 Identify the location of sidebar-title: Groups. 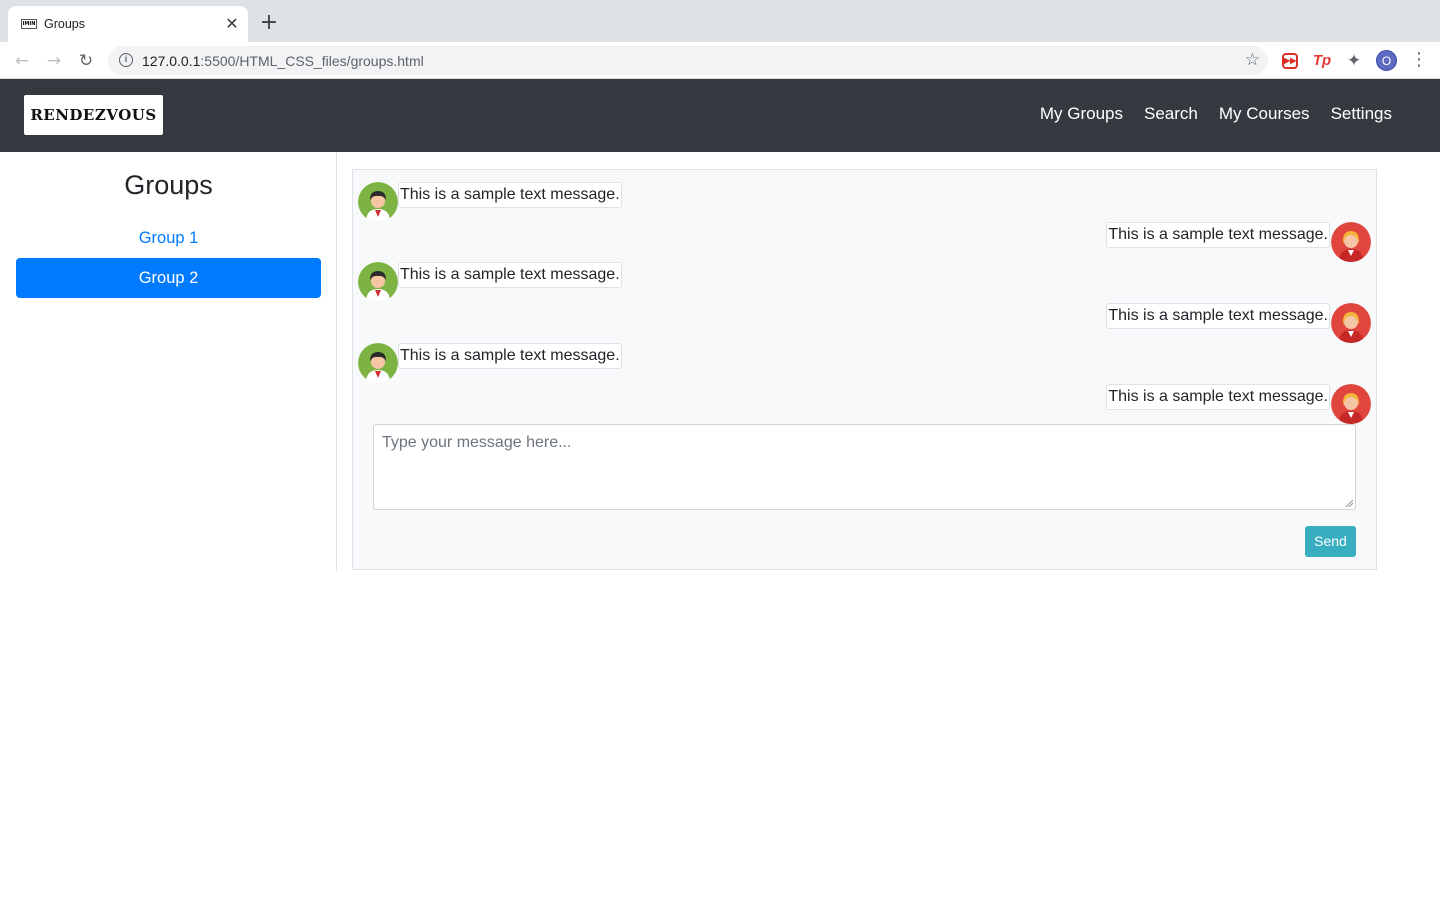
(168, 185).